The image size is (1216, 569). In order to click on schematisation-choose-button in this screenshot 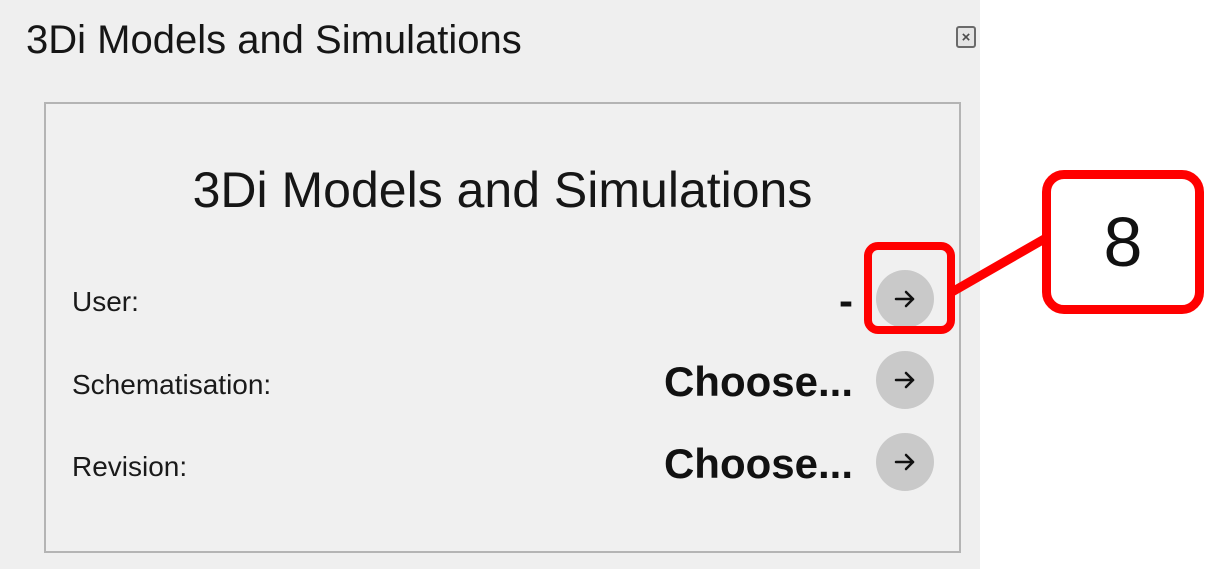, I will do `click(905, 380)`.